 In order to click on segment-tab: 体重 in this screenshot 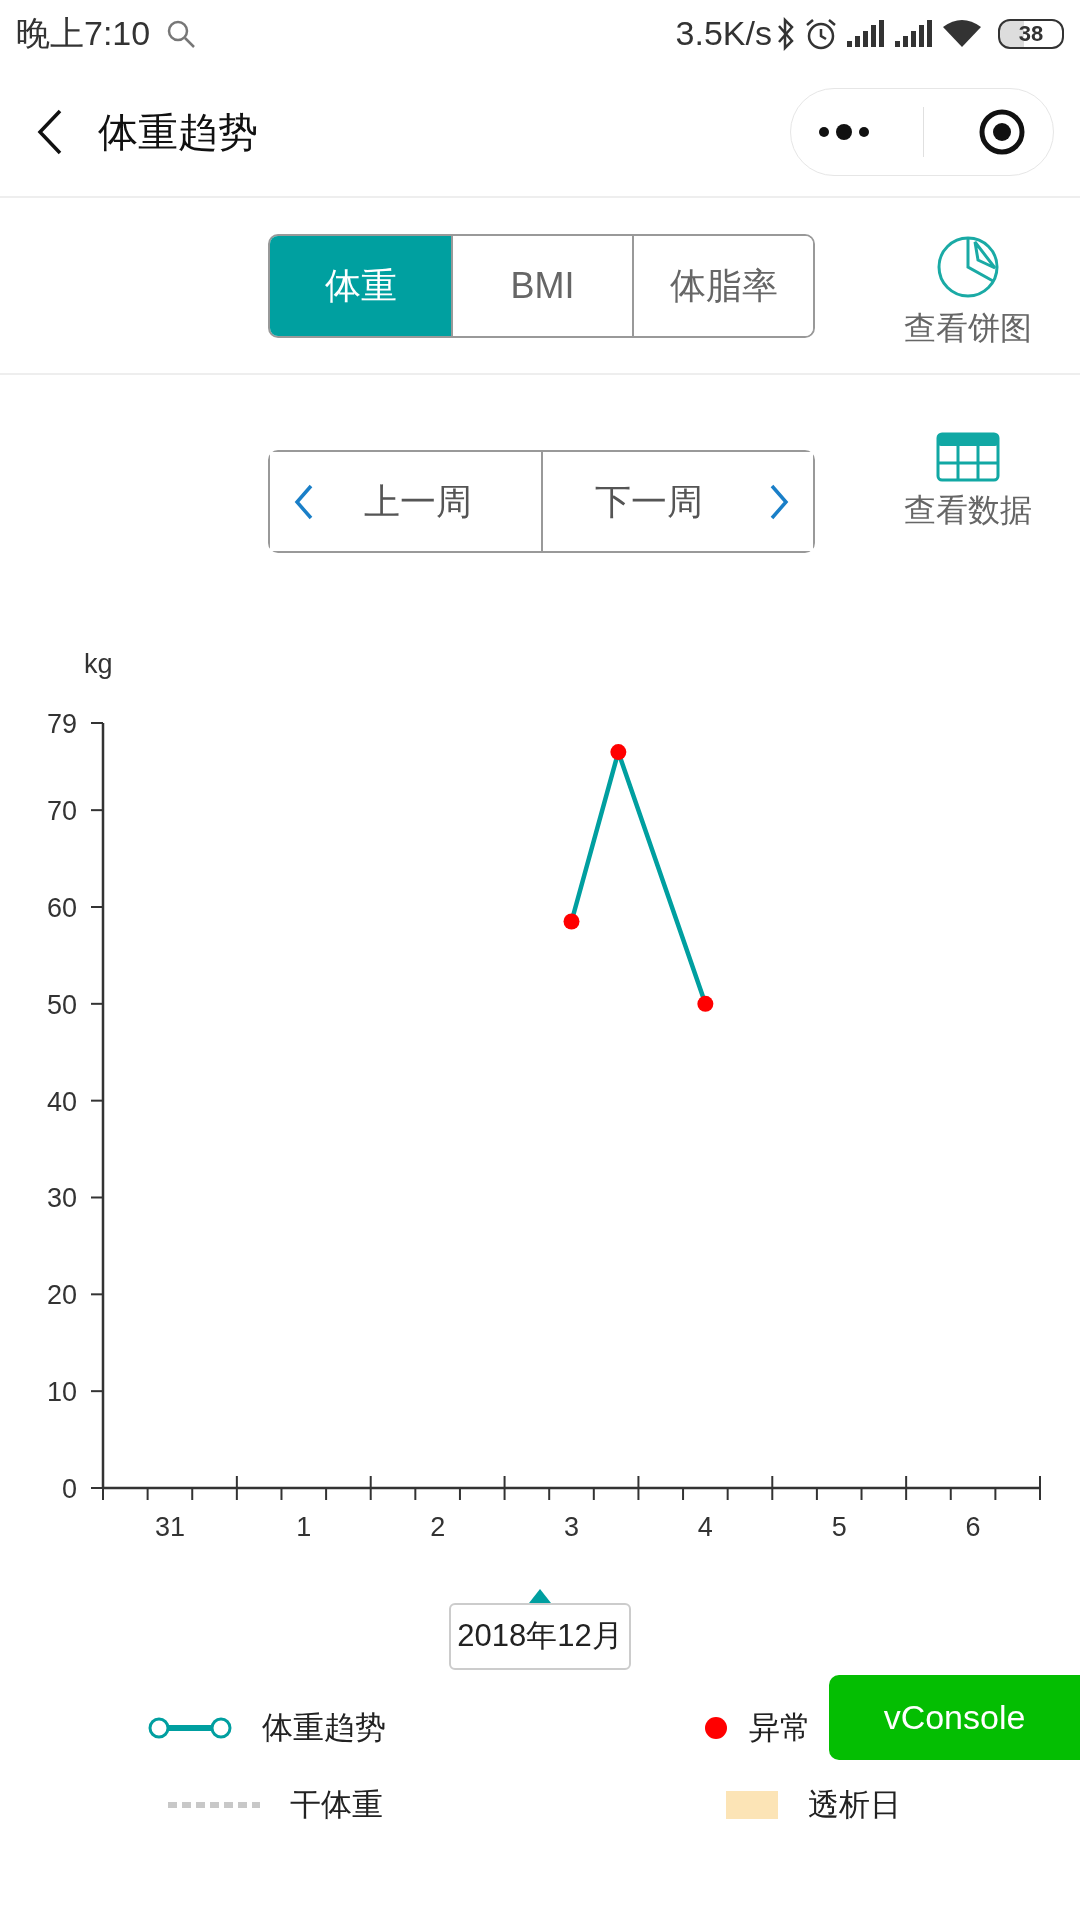, I will do `click(360, 285)`.